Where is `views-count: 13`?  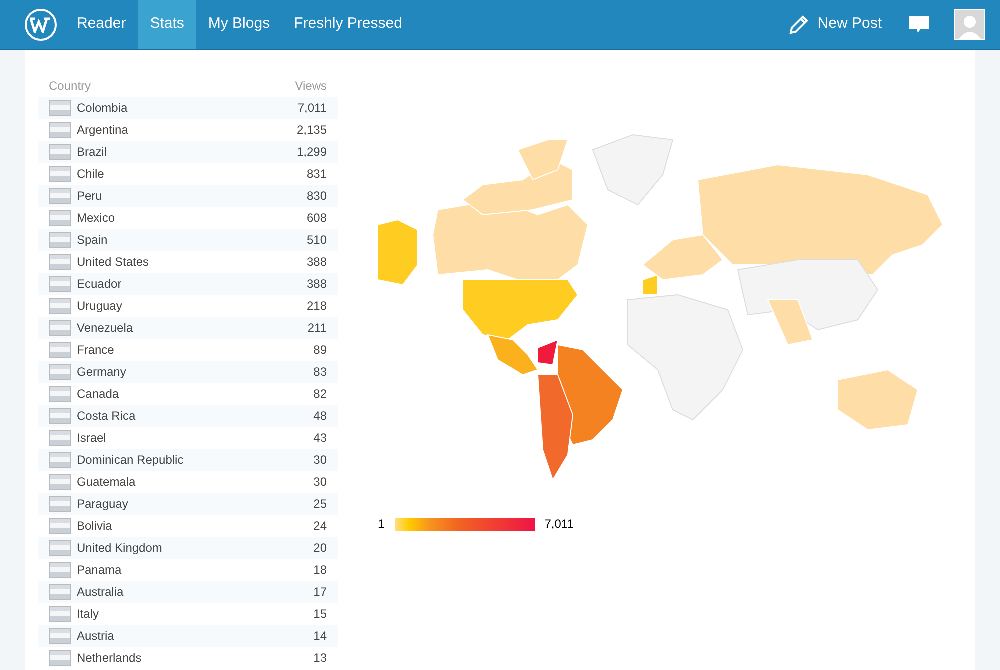
views-count: 13 is located at coordinates (320, 658).